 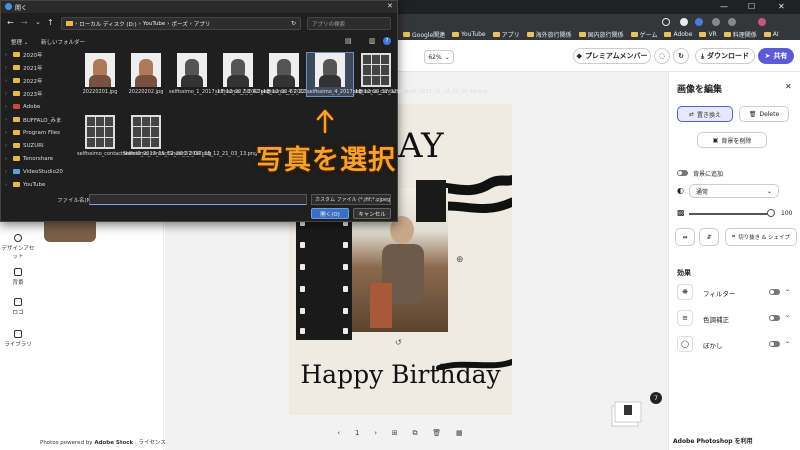 I want to click on premium-member-button: ◆ プレミアムメンバー, so click(x=612, y=56).